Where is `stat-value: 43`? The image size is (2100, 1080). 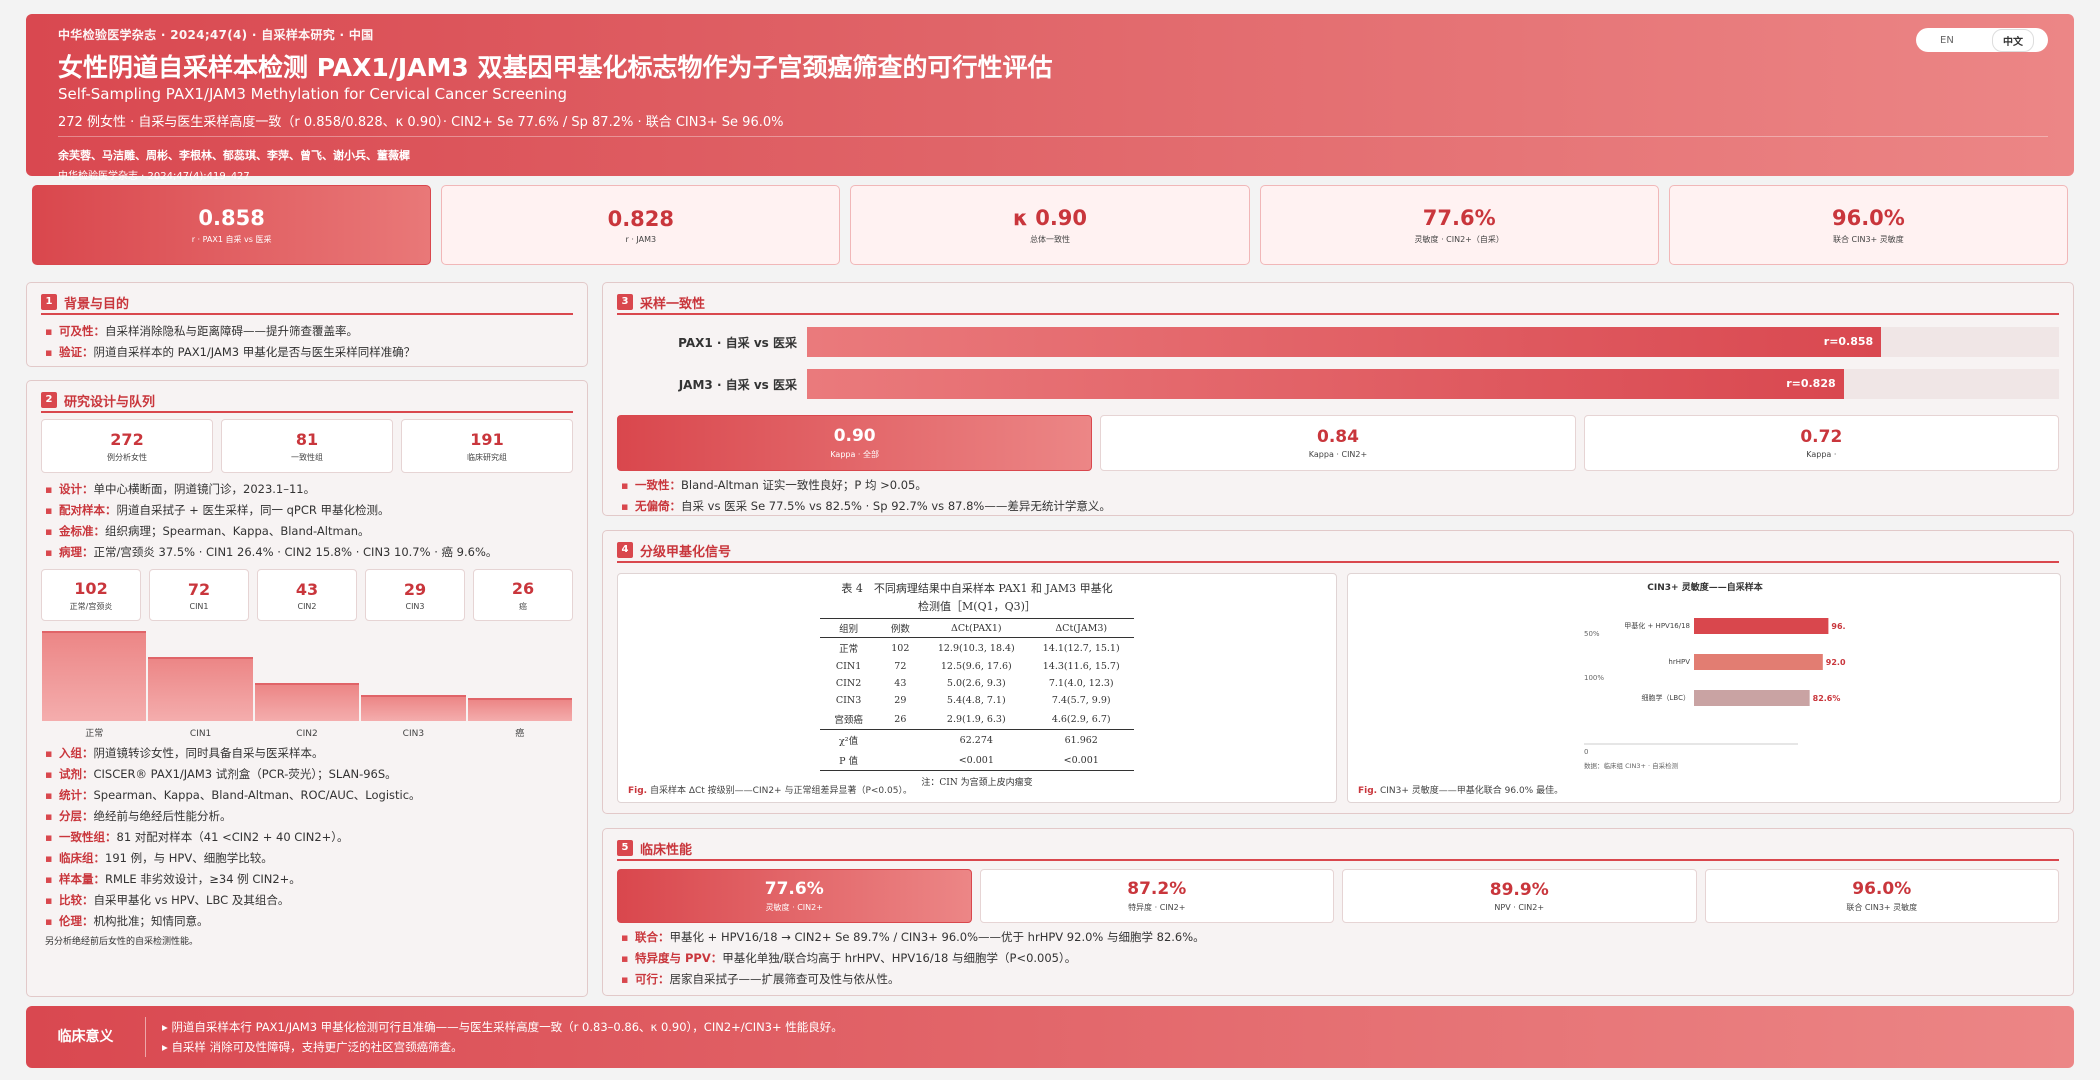 stat-value: 43 is located at coordinates (307, 589).